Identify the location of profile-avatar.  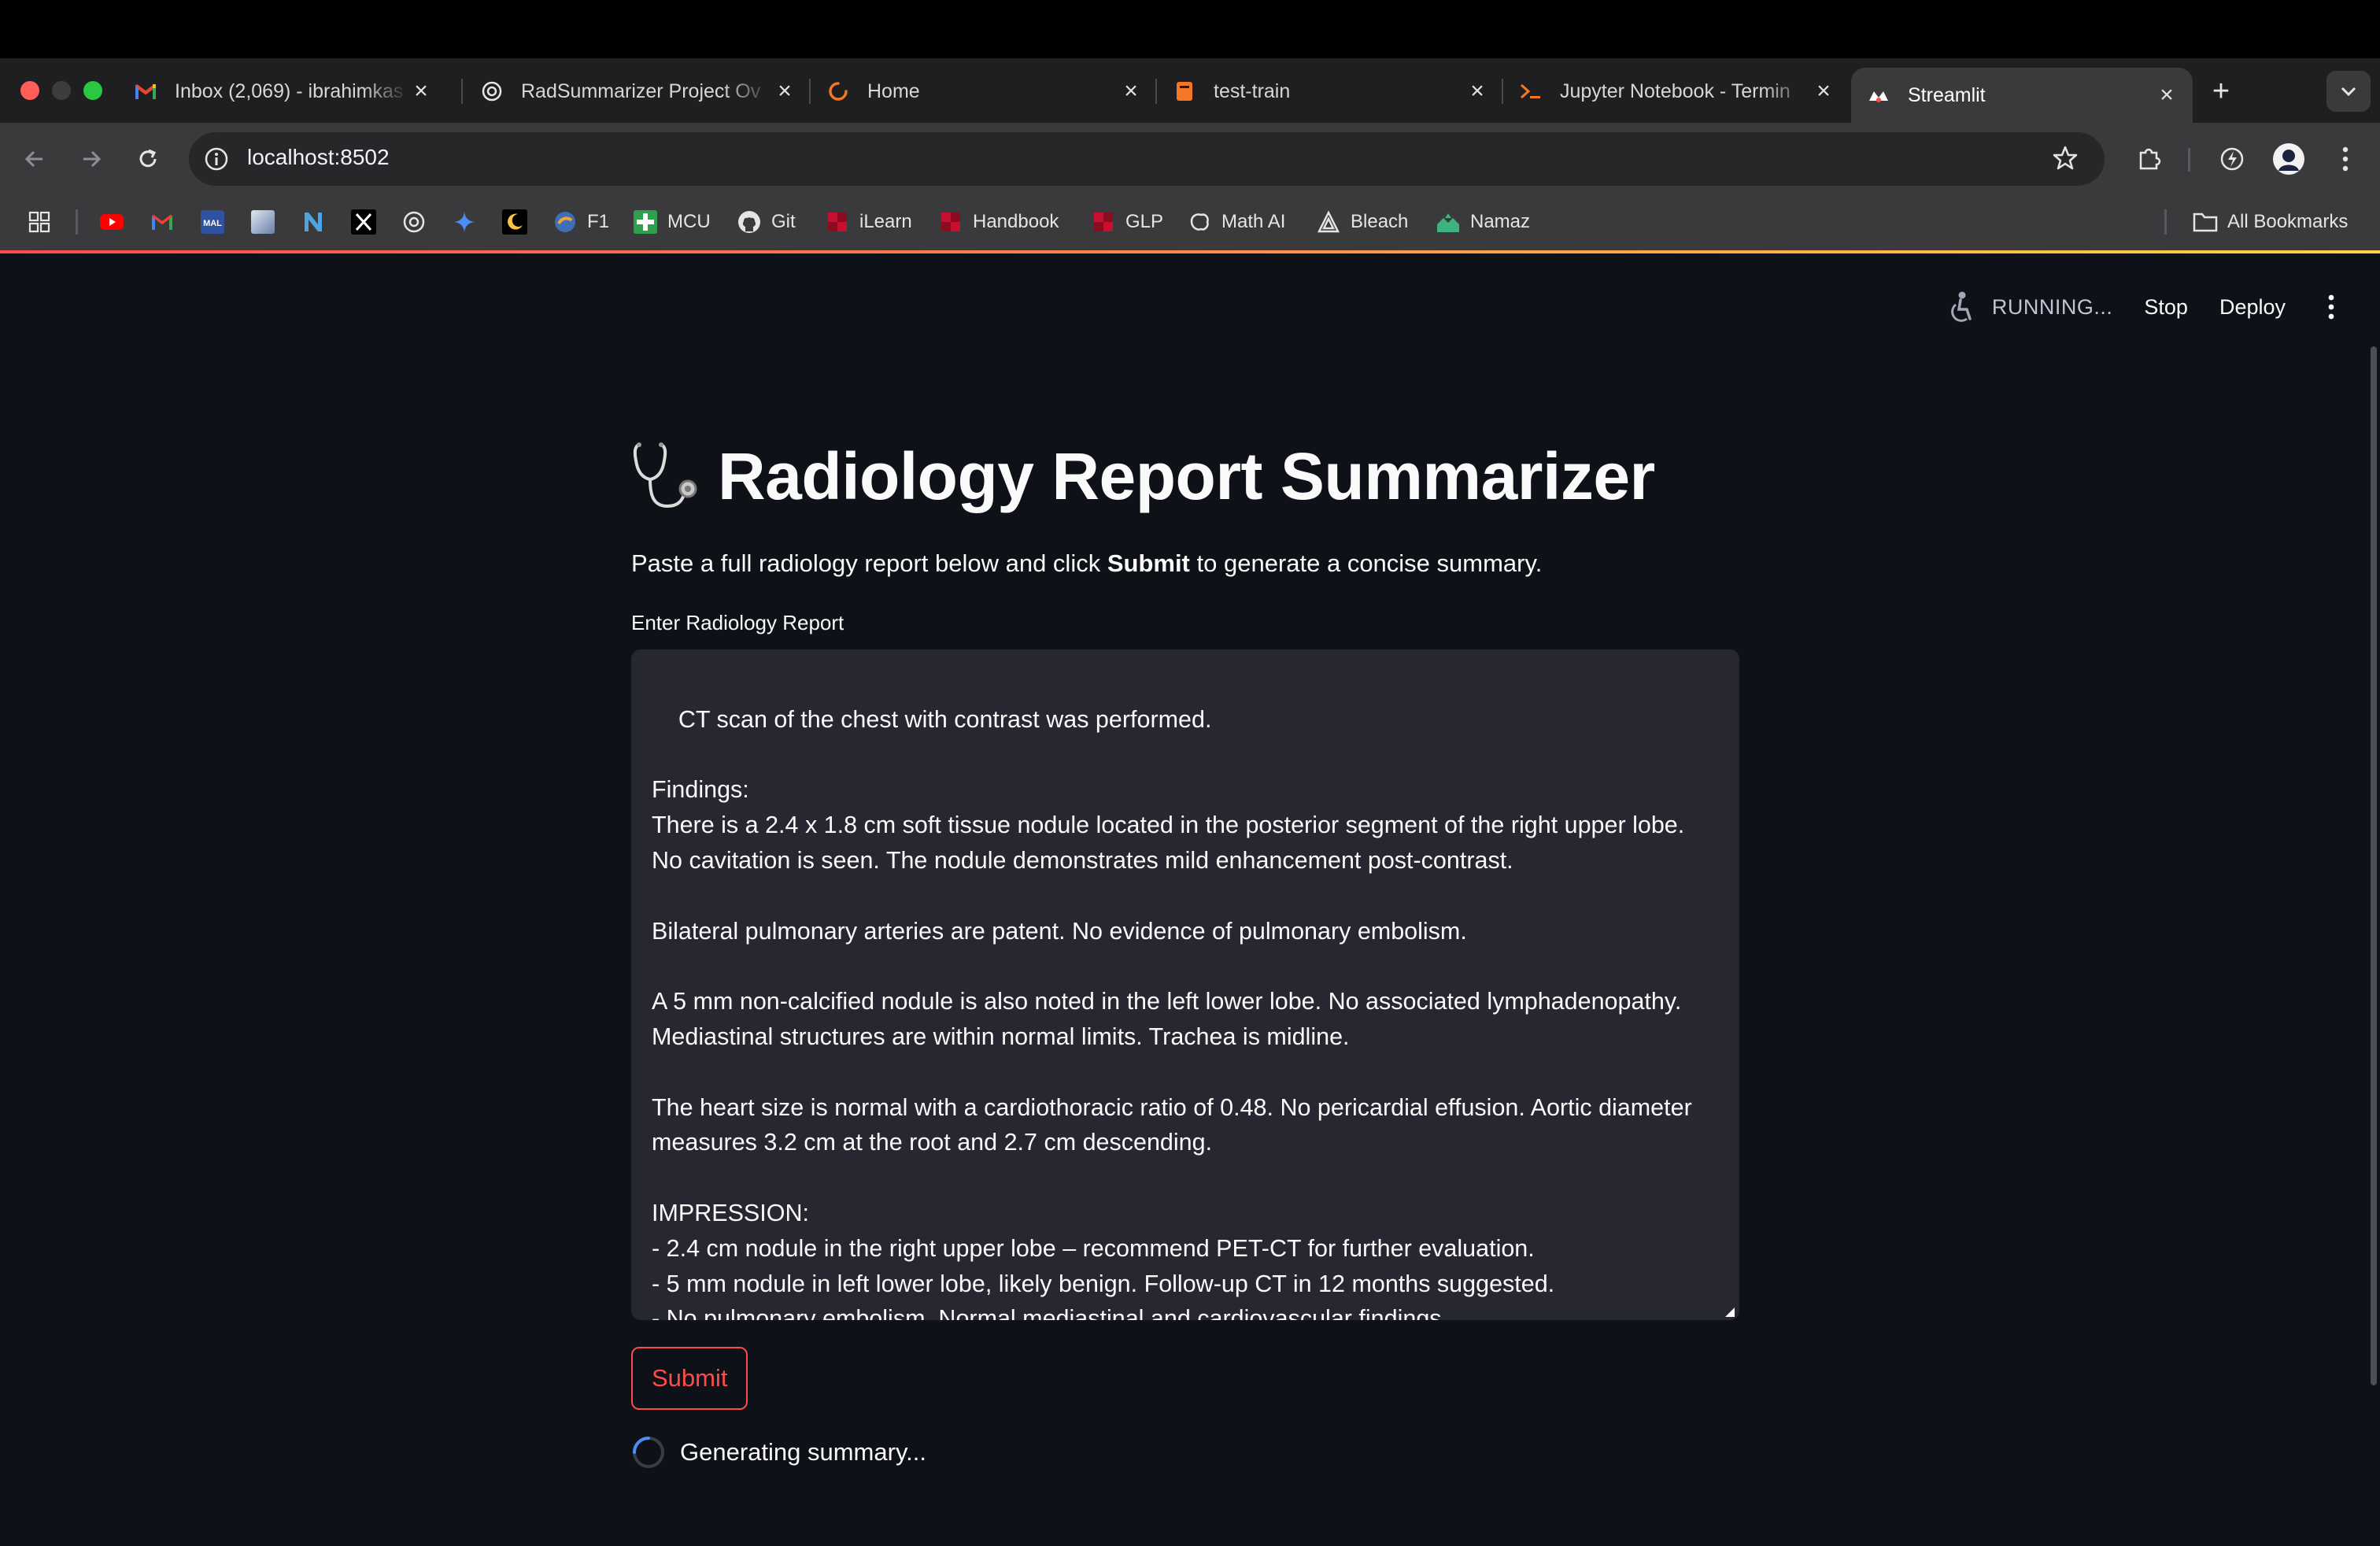
(2288, 159).